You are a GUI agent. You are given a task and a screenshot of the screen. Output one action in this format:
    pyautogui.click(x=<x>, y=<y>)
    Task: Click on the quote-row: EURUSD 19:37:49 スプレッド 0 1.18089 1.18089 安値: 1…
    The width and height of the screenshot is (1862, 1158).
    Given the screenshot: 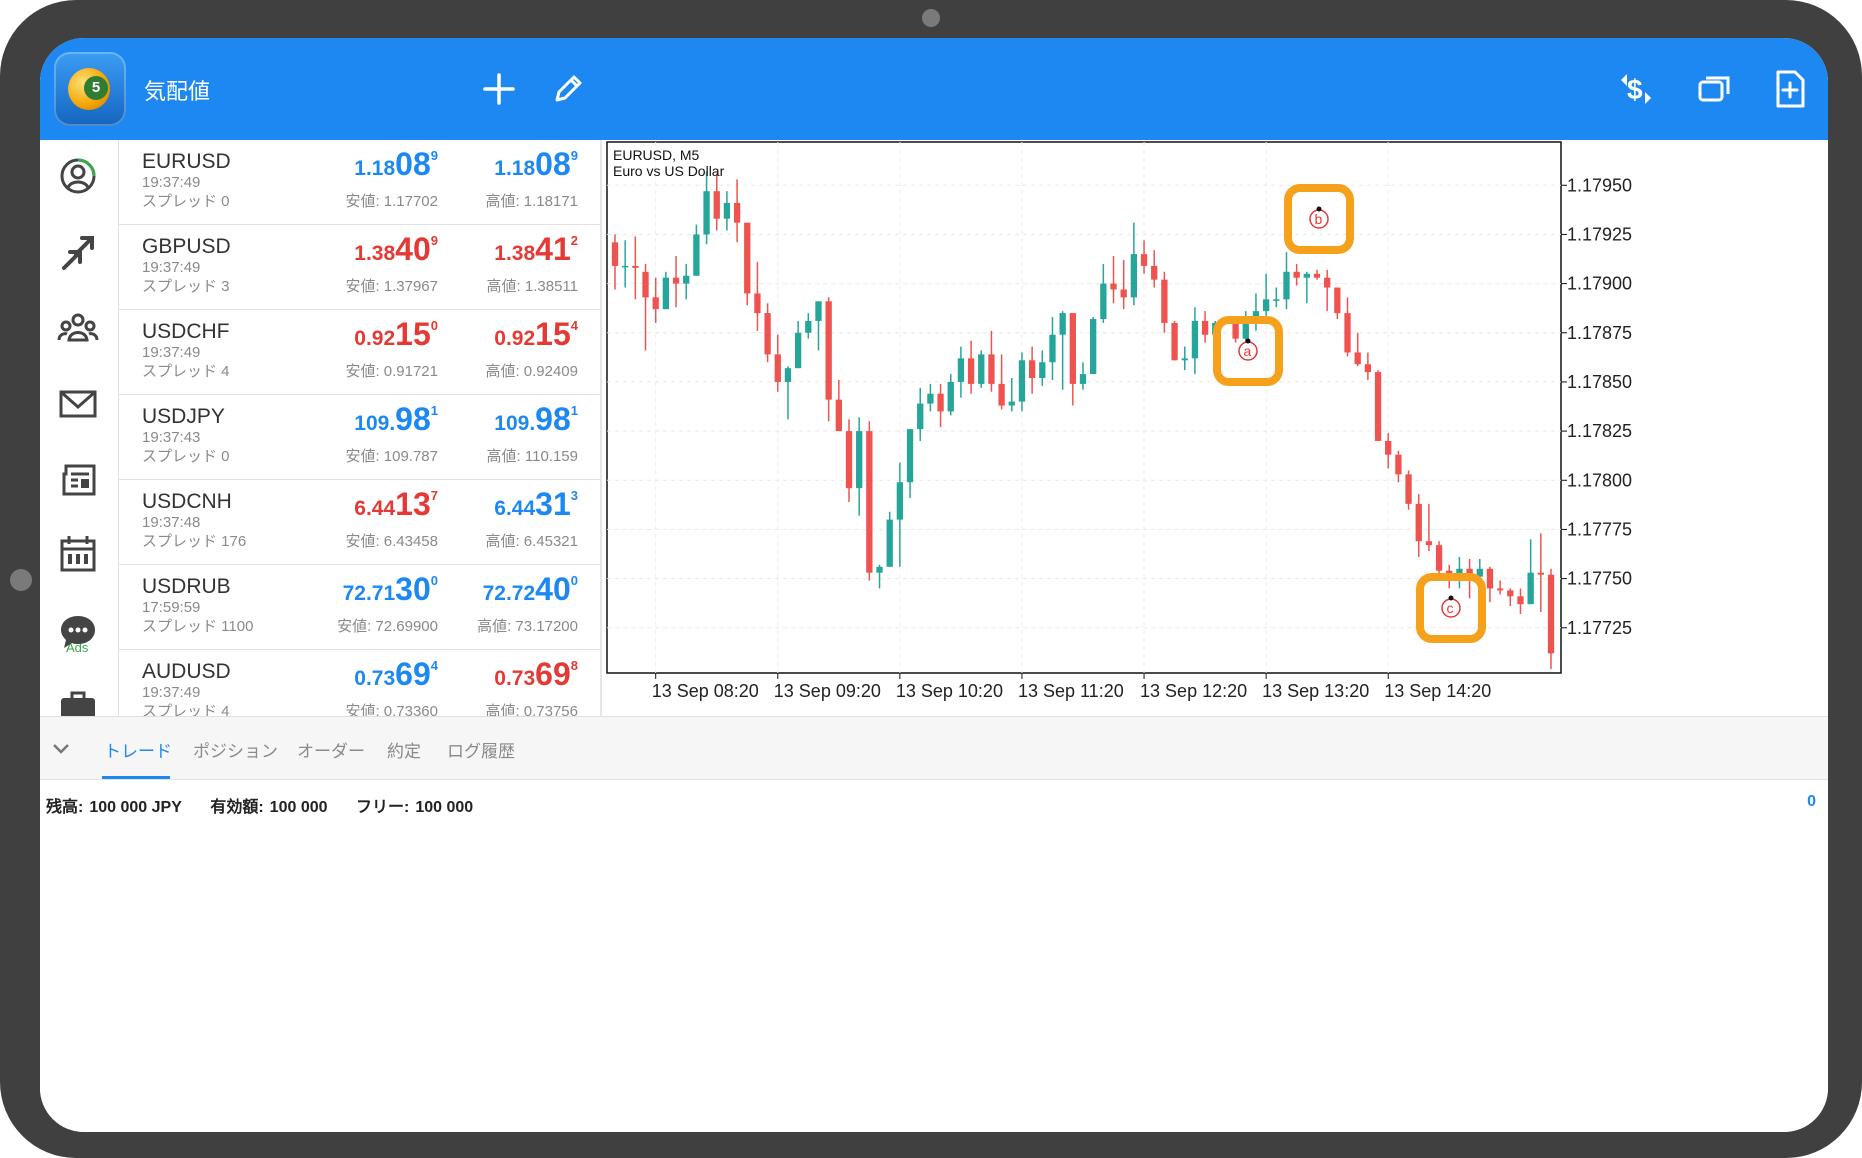 What is the action you would take?
    pyautogui.click(x=360, y=182)
    